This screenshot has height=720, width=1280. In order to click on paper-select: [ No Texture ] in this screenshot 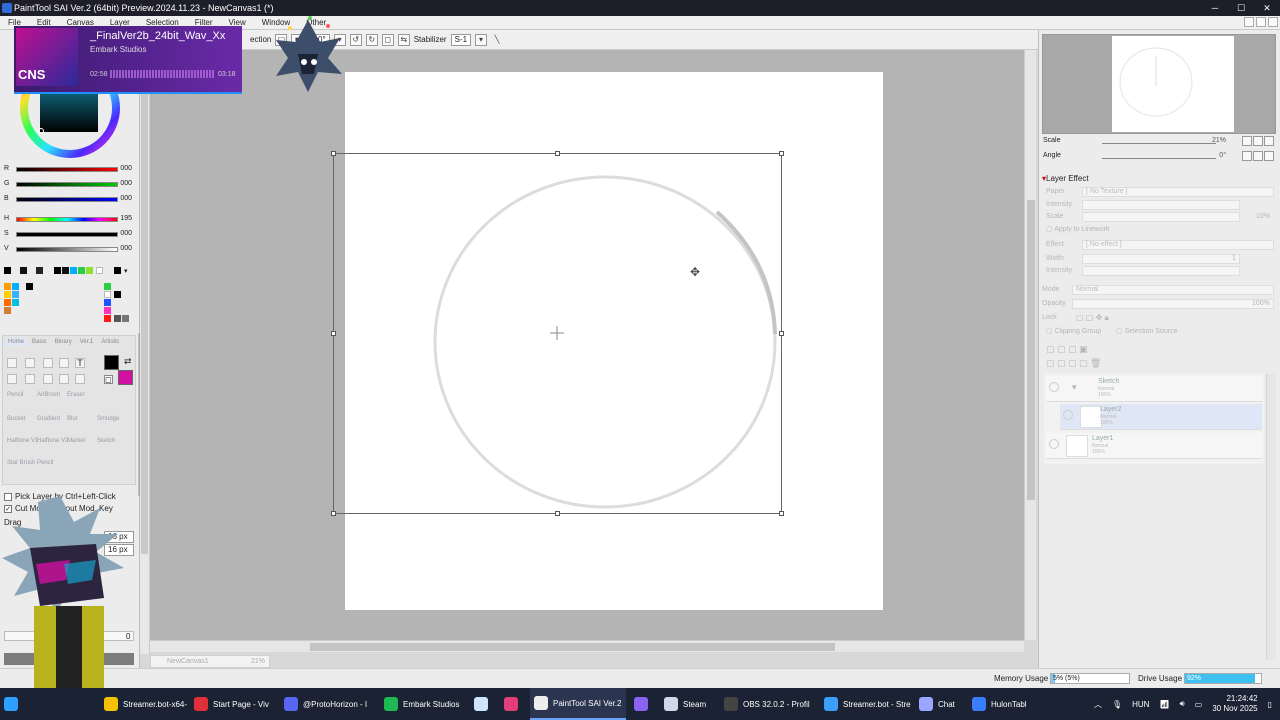, I will do `click(1178, 192)`.